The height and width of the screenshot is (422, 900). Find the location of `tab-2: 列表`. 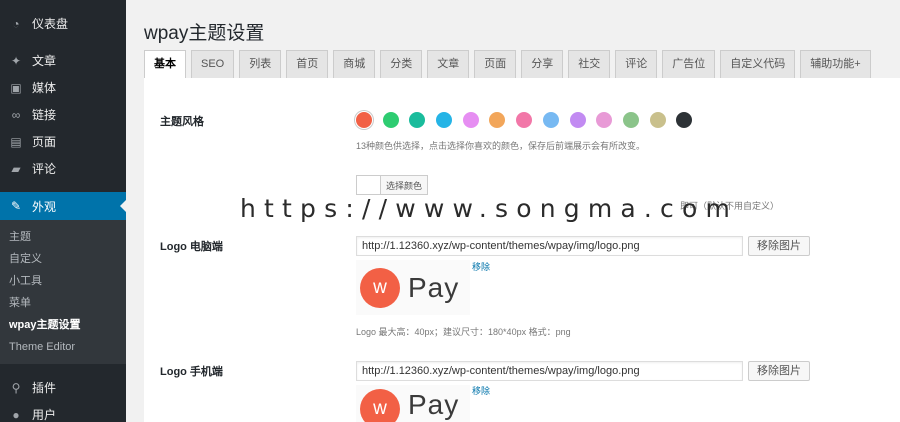

tab-2: 列表 is located at coordinates (260, 64).